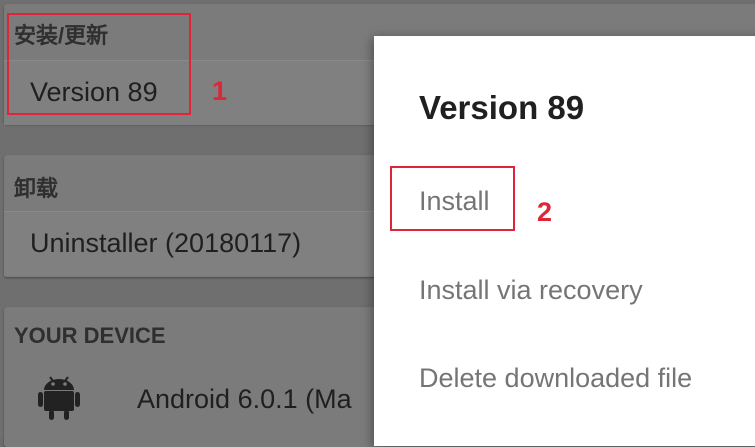 The width and height of the screenshot is (755, 447). What do you see at coordinates (36, 188) in the screenshot?
I see `uninstall-section-title: 卸载` at bounding box center [36, 188].